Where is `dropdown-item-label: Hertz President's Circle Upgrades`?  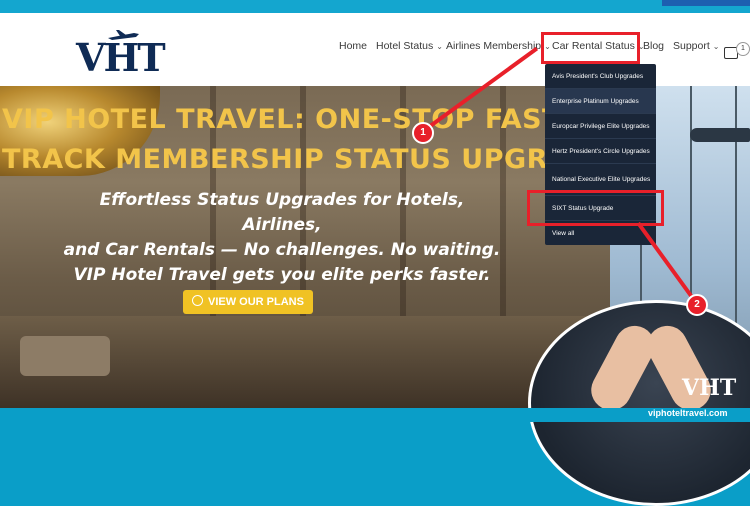 dropdown-item-label: Hertz President's Circle Upgrades is located at coordinates (601, 151).